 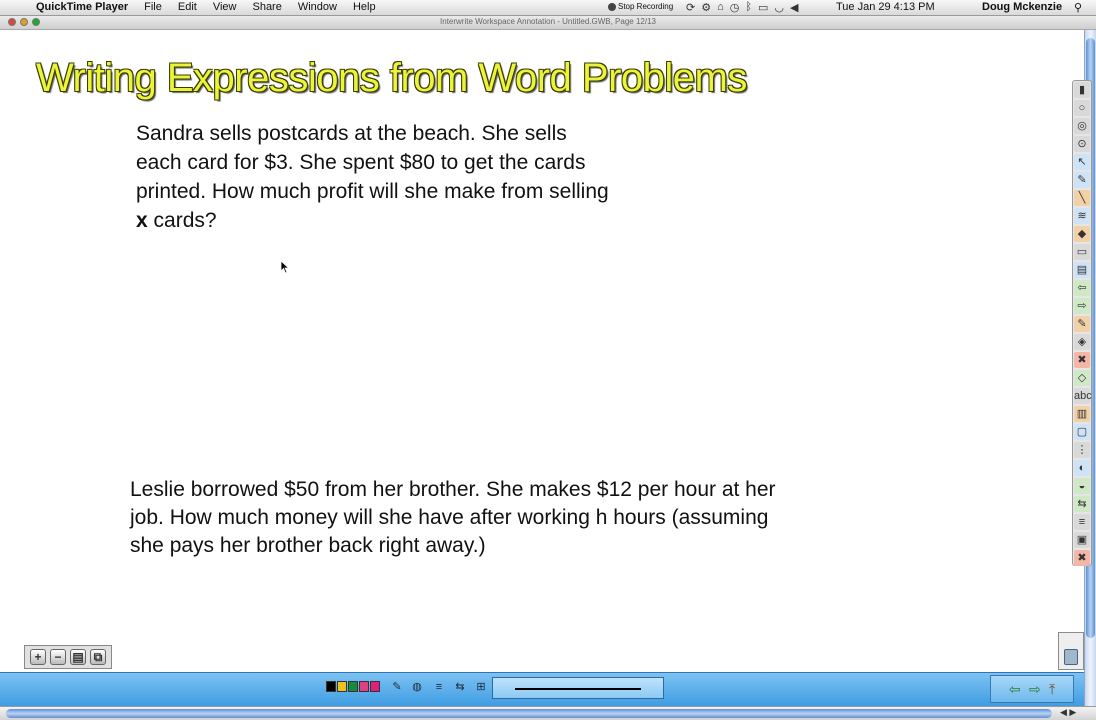 I want to click on menu-clock: Tue Jan 29 4:13 PM, so click(x=885, y=7).